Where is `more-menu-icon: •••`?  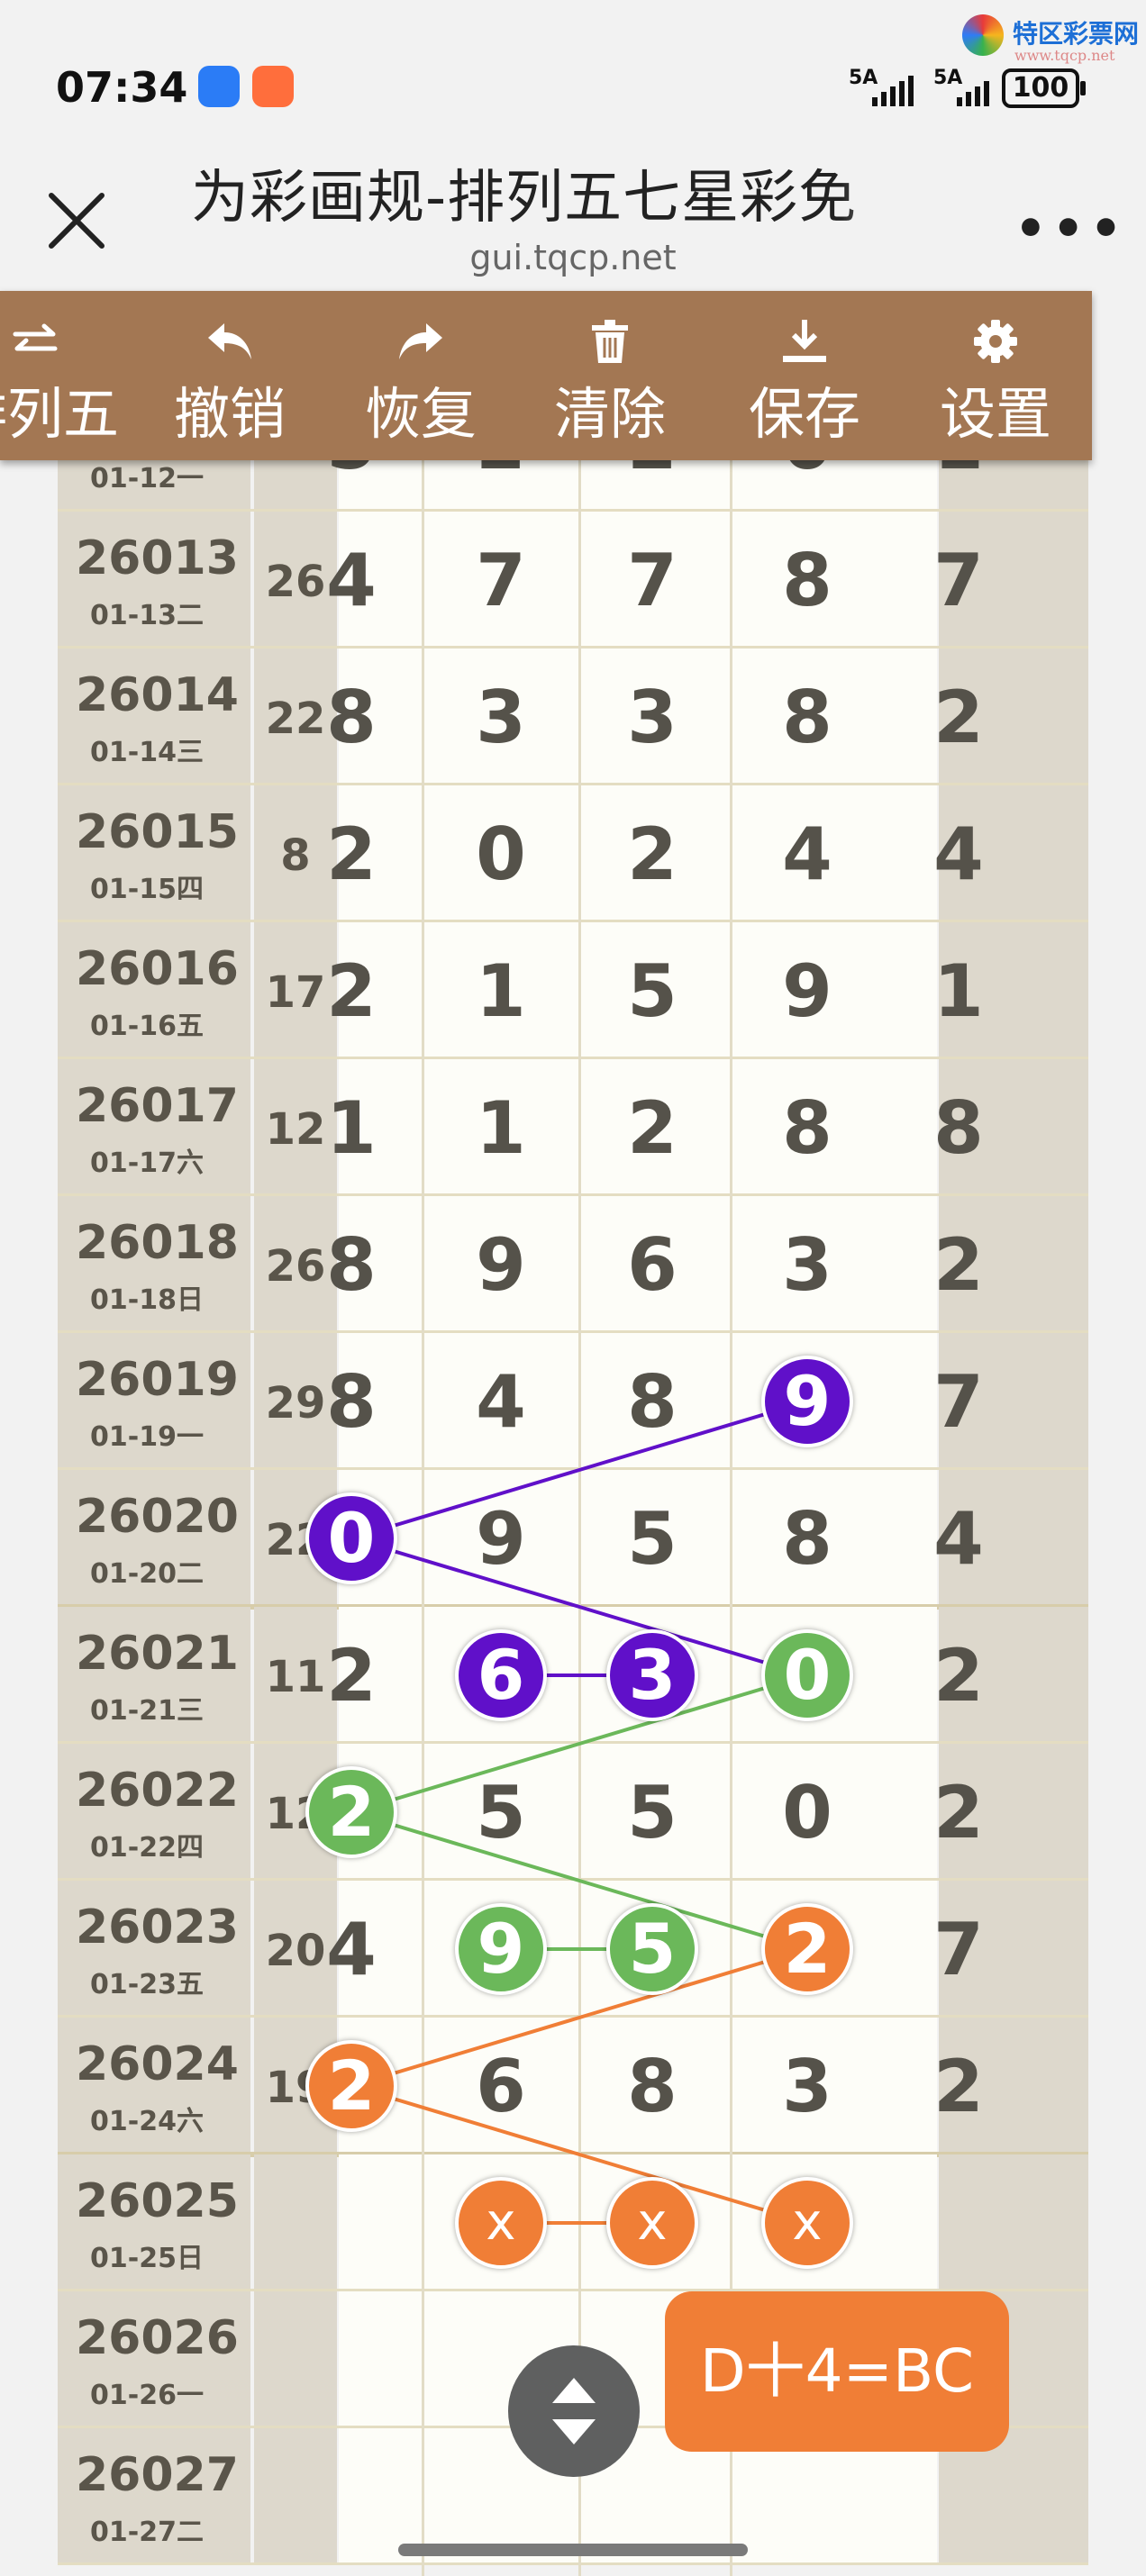
more-menu-icon: ••• is located at coordinates (1070, 229).